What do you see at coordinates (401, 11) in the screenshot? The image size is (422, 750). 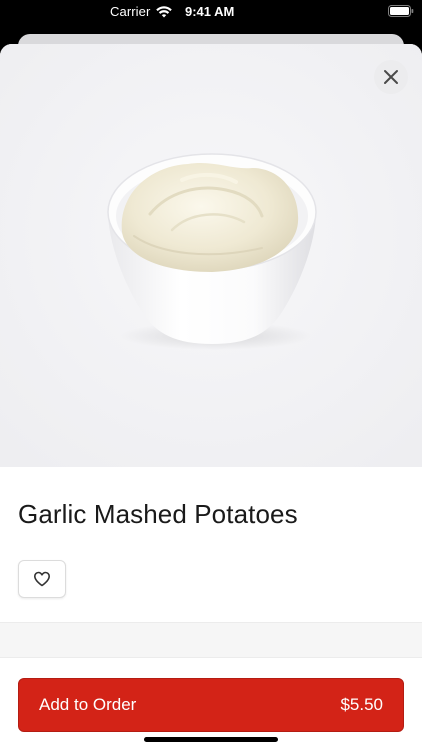 I see `battery-icon` at bounding box center [401, 11].